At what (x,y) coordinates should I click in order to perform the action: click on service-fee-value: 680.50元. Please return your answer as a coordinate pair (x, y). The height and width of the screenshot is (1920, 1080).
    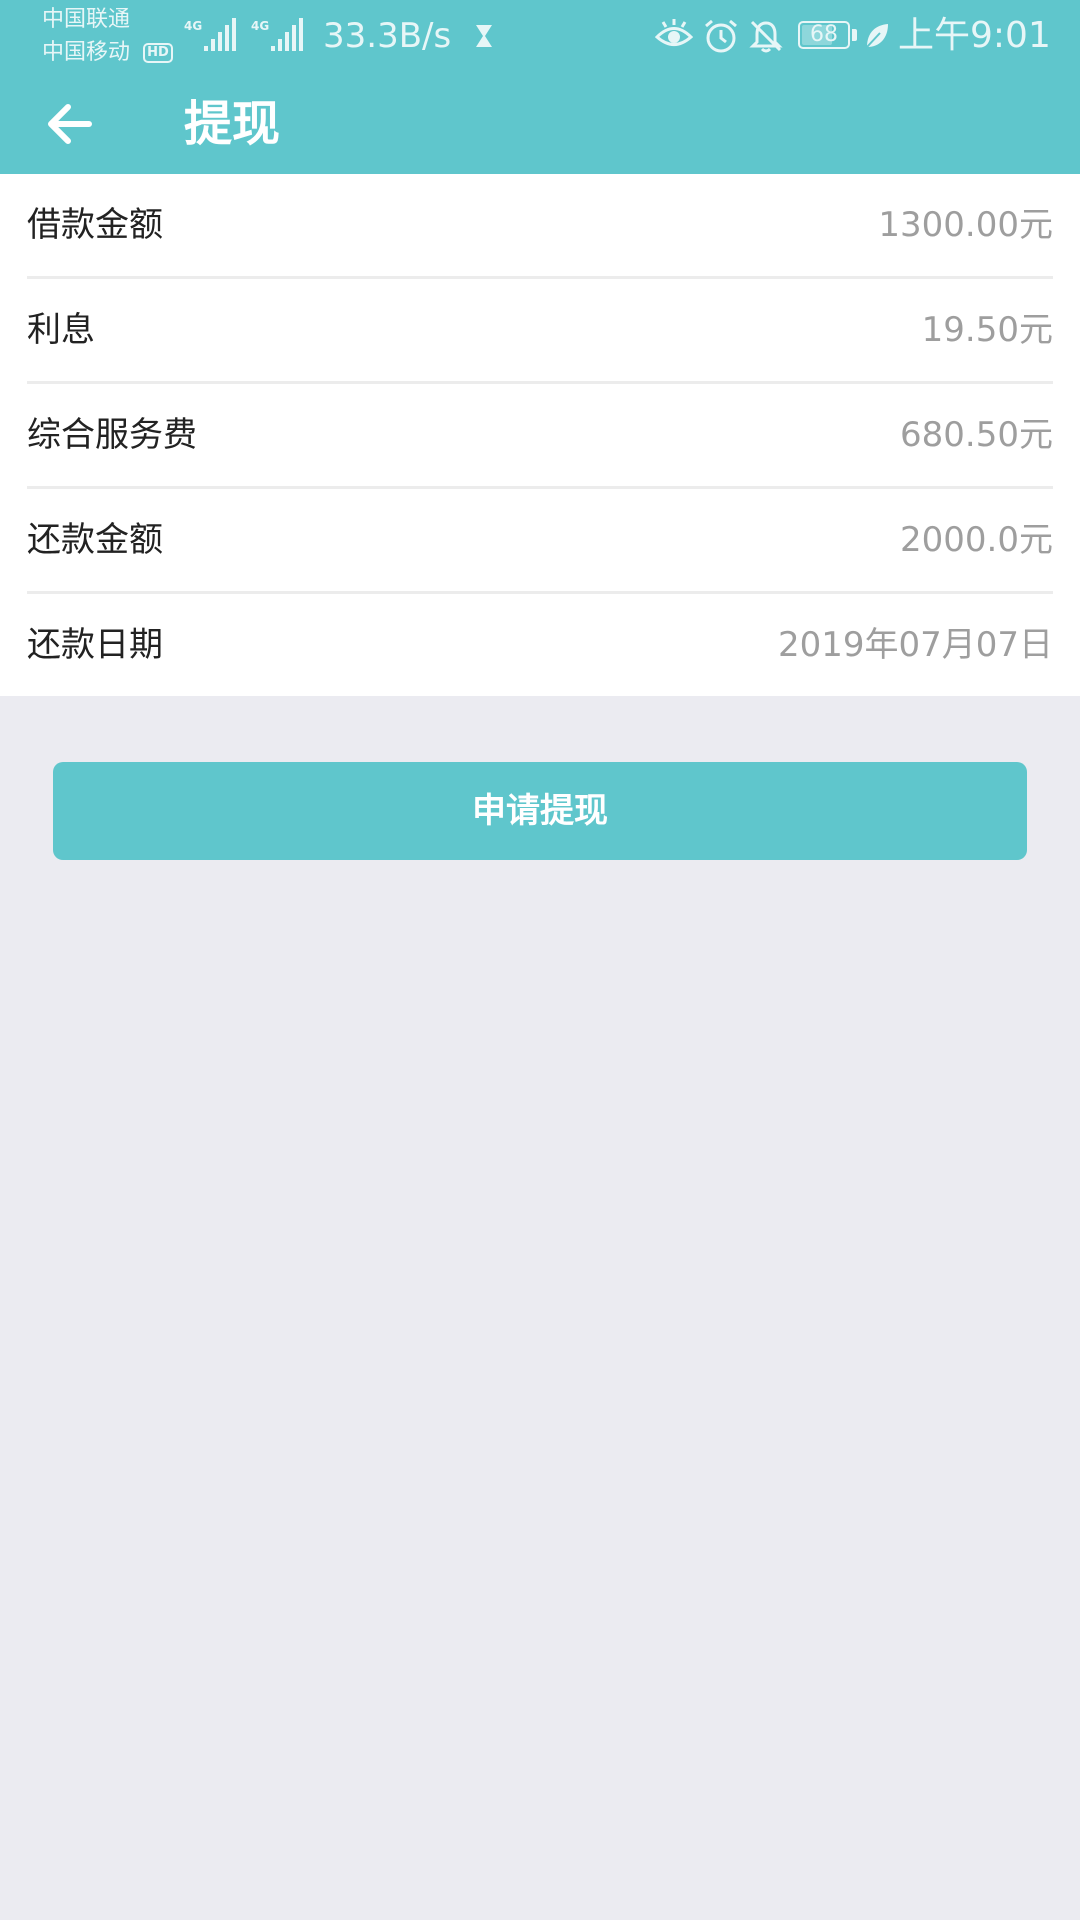
    Looking at the image, I should click on (976, 435).